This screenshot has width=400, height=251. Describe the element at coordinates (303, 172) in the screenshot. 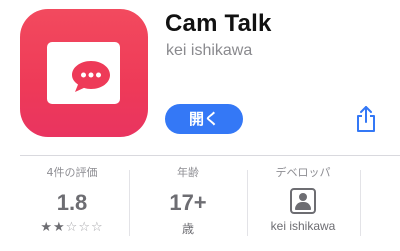

I see `developer-label: デベロッパ` at that location.